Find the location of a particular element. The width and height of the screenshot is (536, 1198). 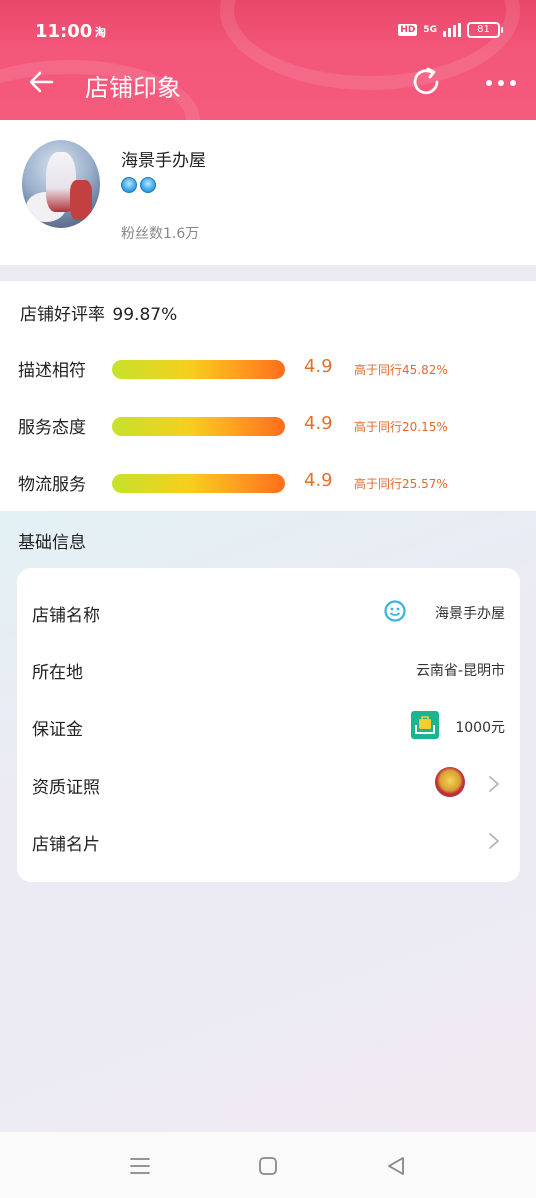

info-row-business-card: 店铺名片 is located at coordinates (268, 840).